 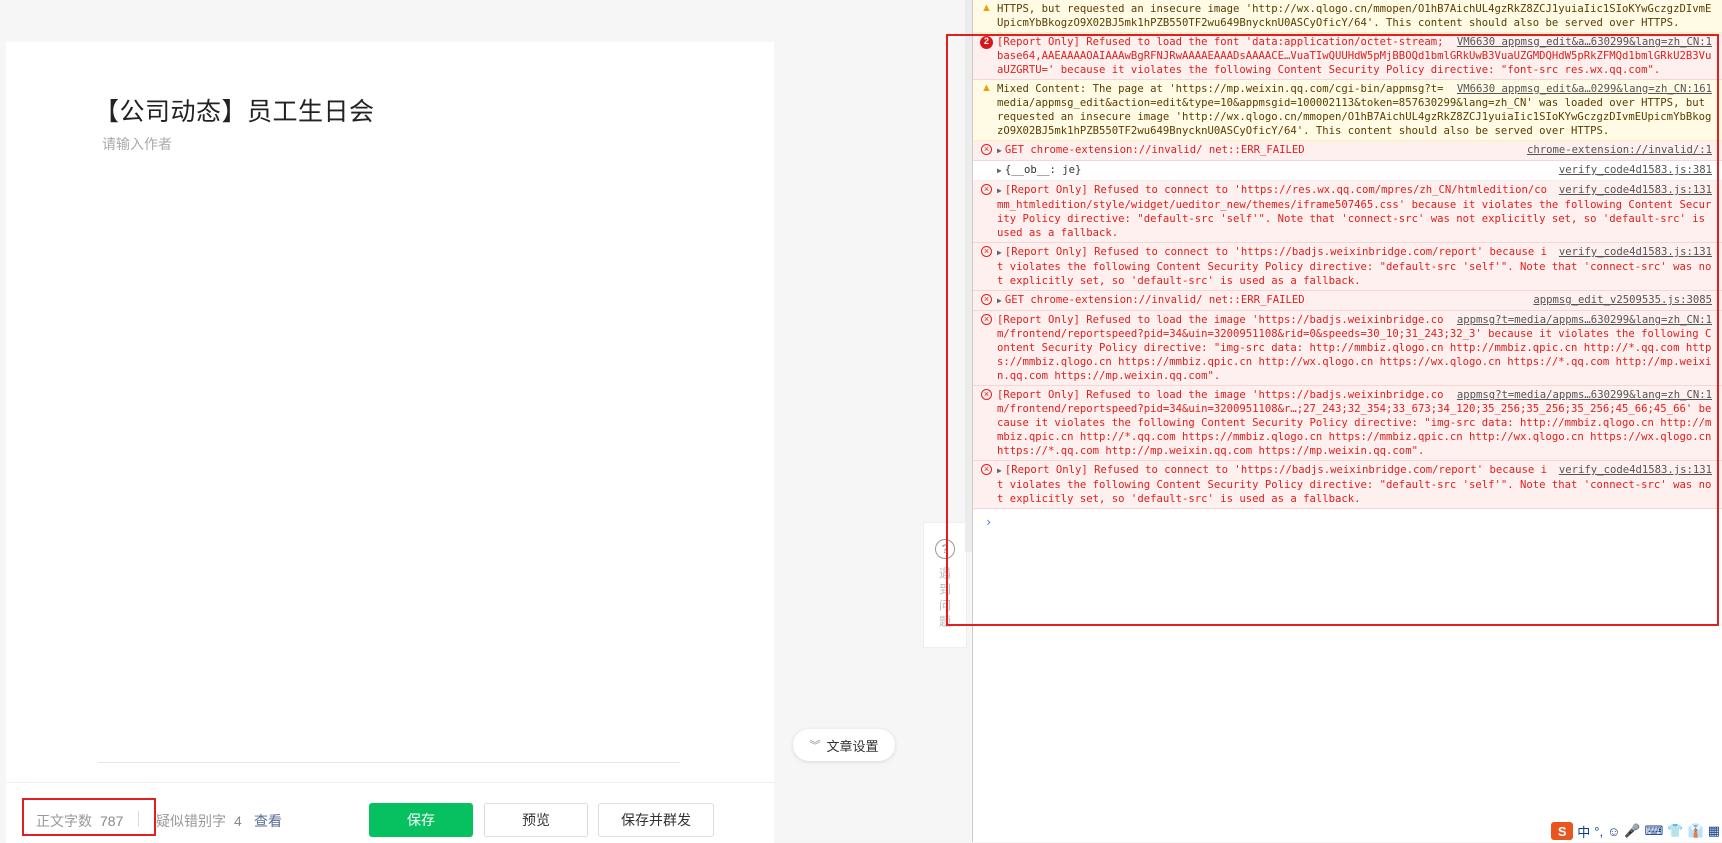 What do you see at coordinates (1613, 831) in the screenshot?
I see `emoji-icon: ☺` at bounding box center [1613, 831].